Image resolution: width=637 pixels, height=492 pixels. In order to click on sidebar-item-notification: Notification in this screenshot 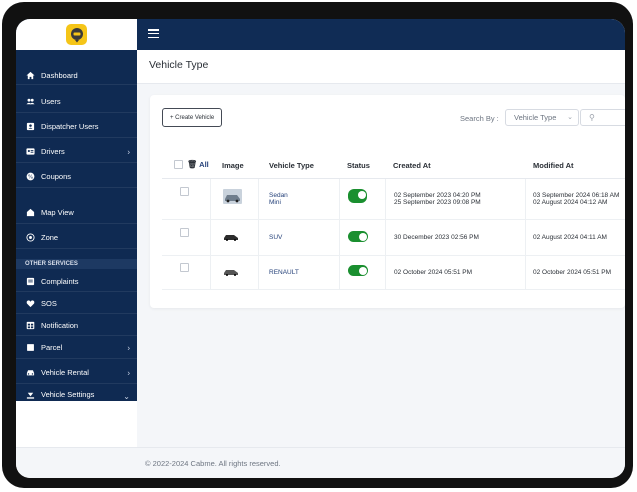, I will do `click(76, 325)`.